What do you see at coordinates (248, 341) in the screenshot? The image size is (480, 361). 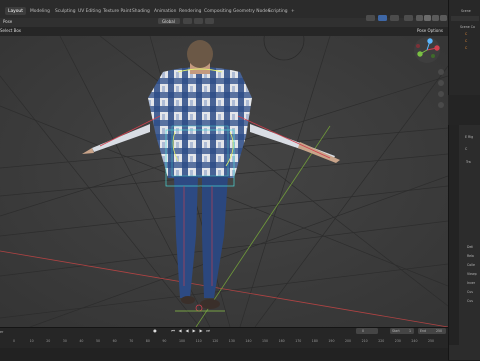 I see `ruler-frame-label: 140` at bounding box center [248, 341].